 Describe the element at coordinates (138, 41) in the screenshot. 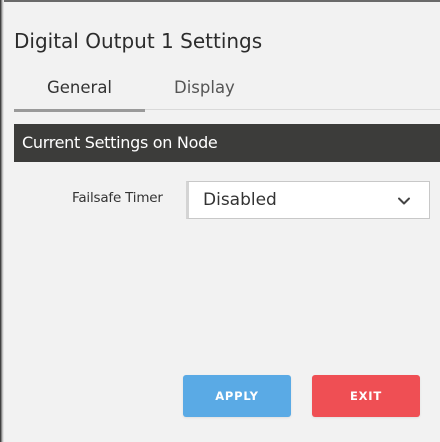

I see `dialog-title: Digital Output 1 Settings` at that location.